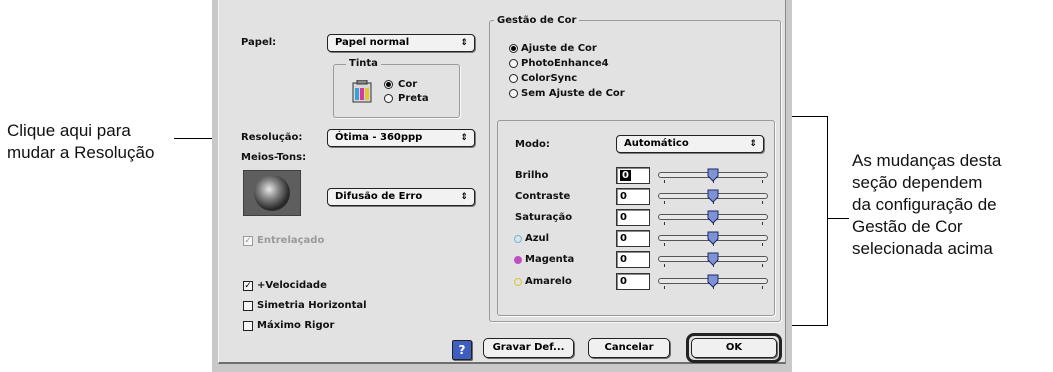 Image resolution: width=1053 pixels, height=372 pixels. What do you see at coordinates (388, 84) in the screenshot?
I see `ink-color-radio` at bounding box center [388, 84].